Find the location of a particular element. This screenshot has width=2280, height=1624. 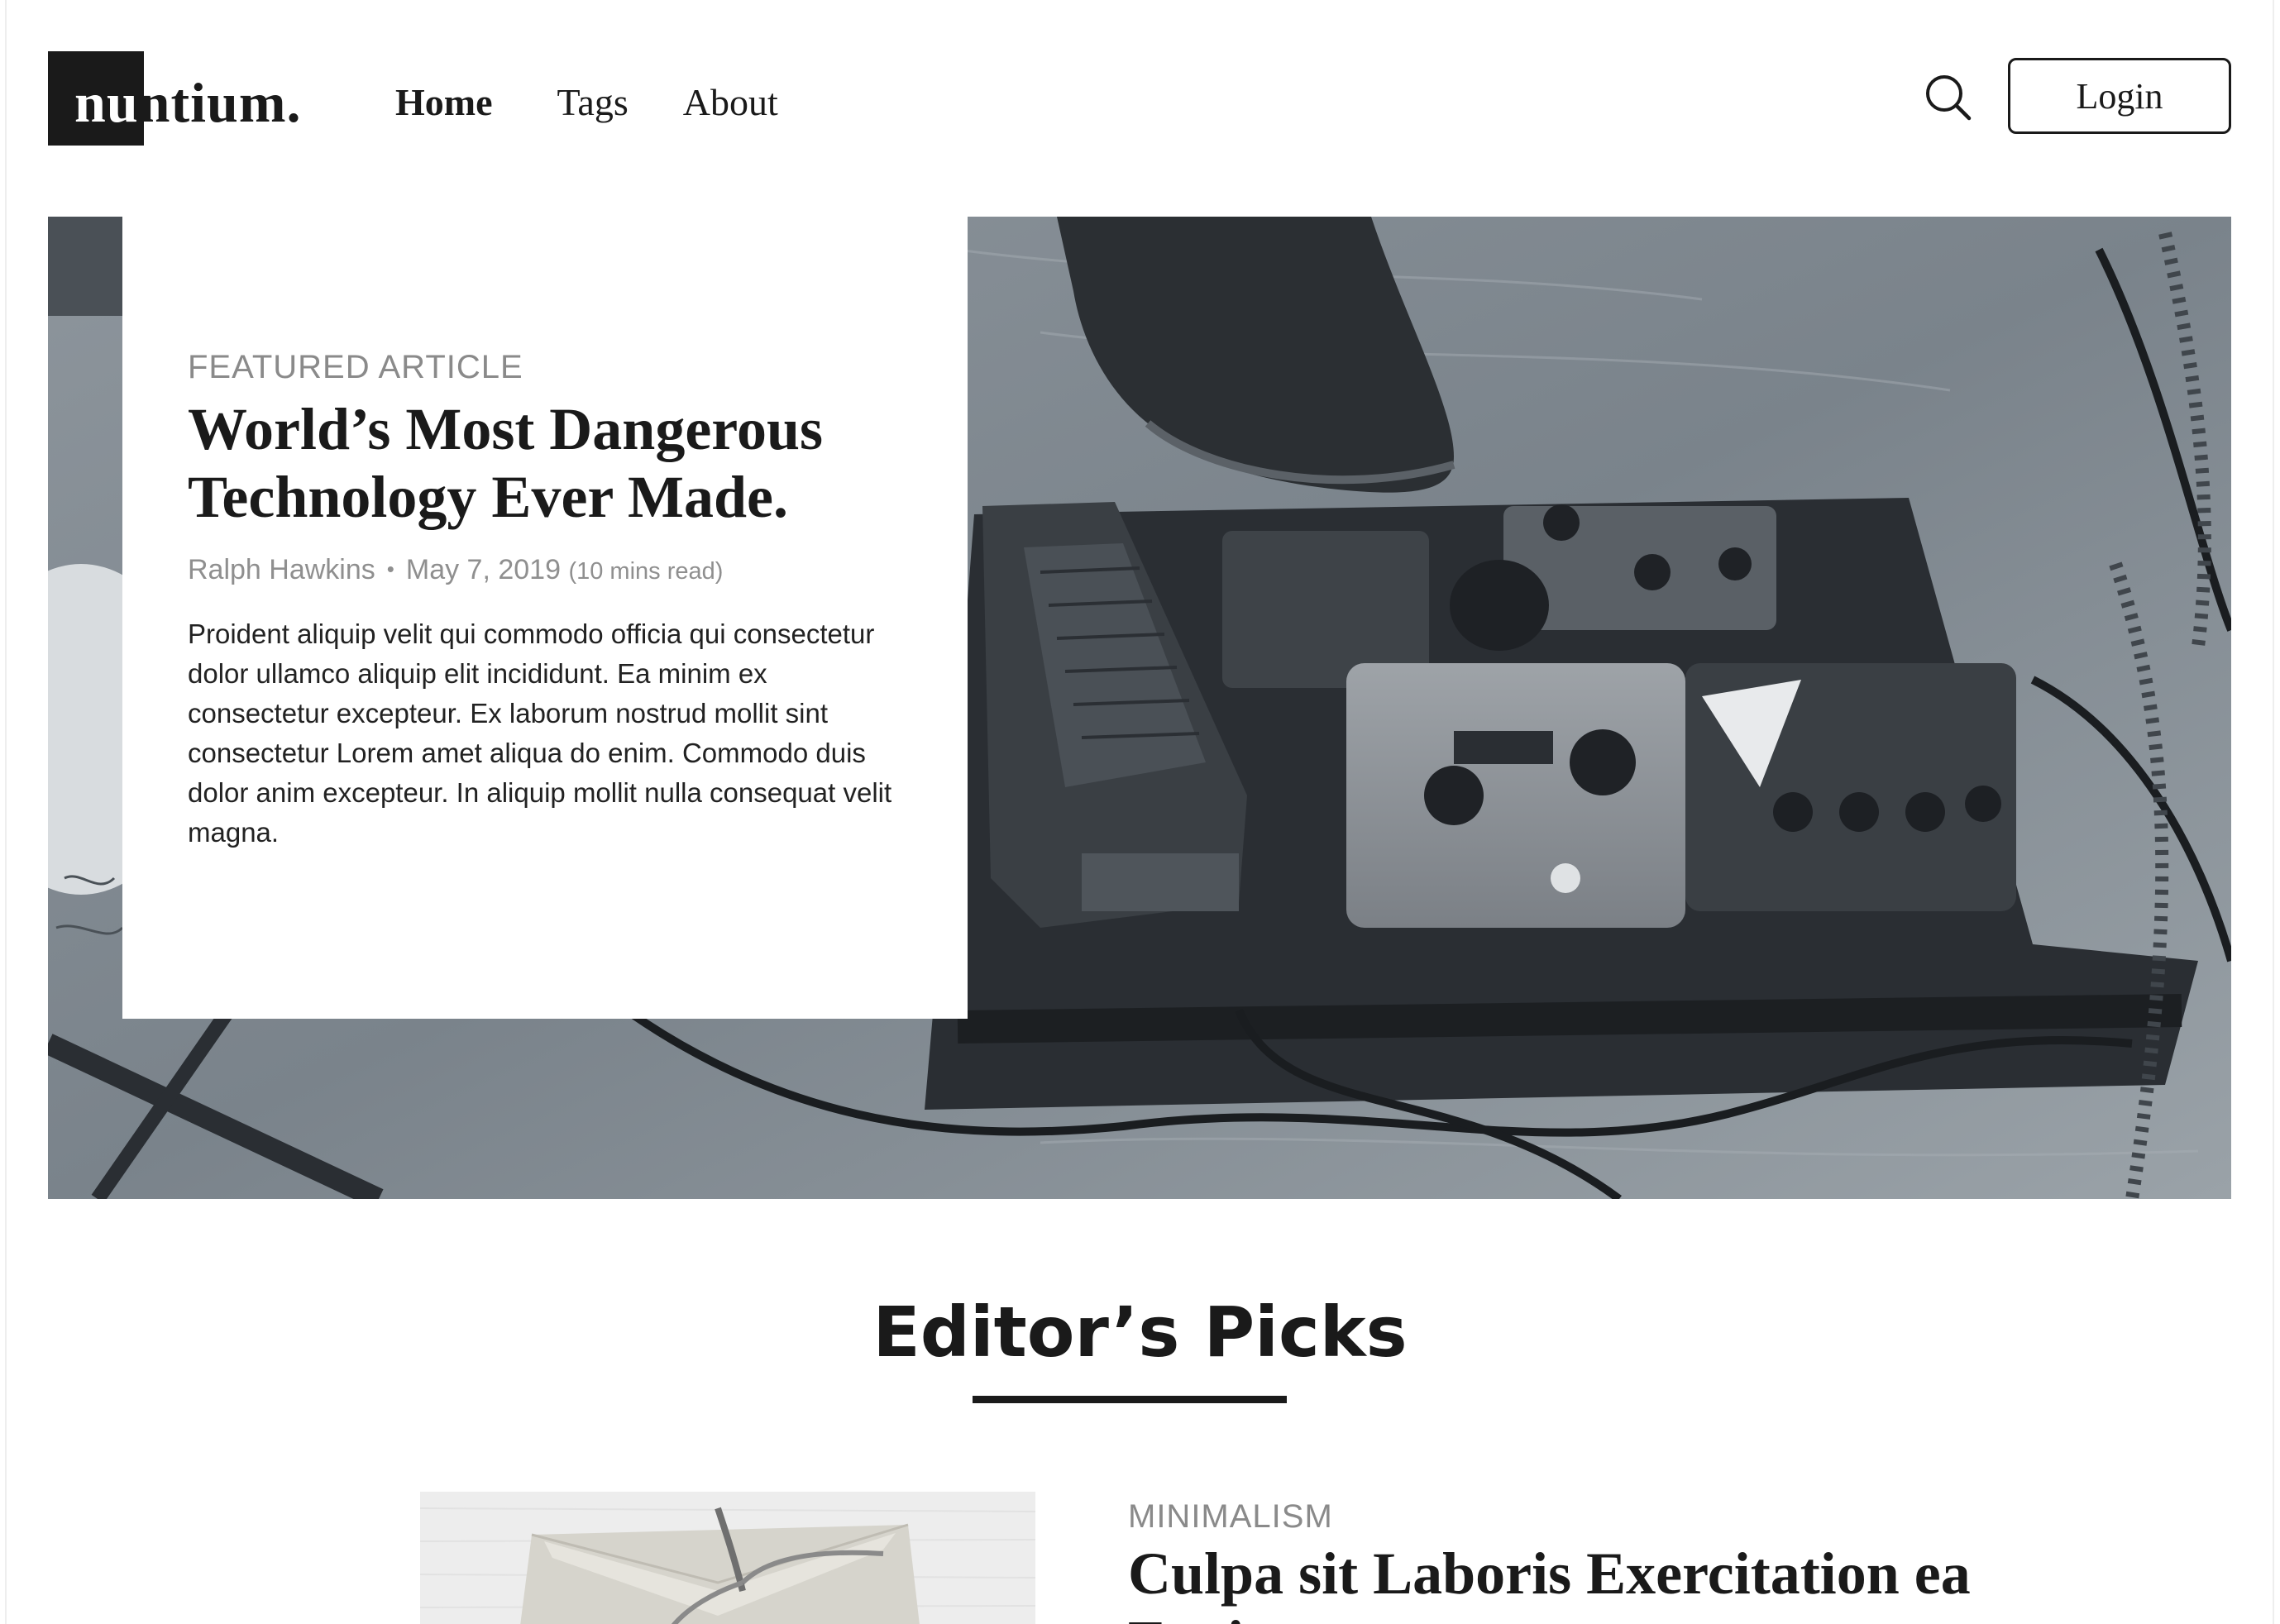

featured-meta: Ralph Hawkins • May 7, 2019 (10 mins read) is located at coordinates (544, 570).